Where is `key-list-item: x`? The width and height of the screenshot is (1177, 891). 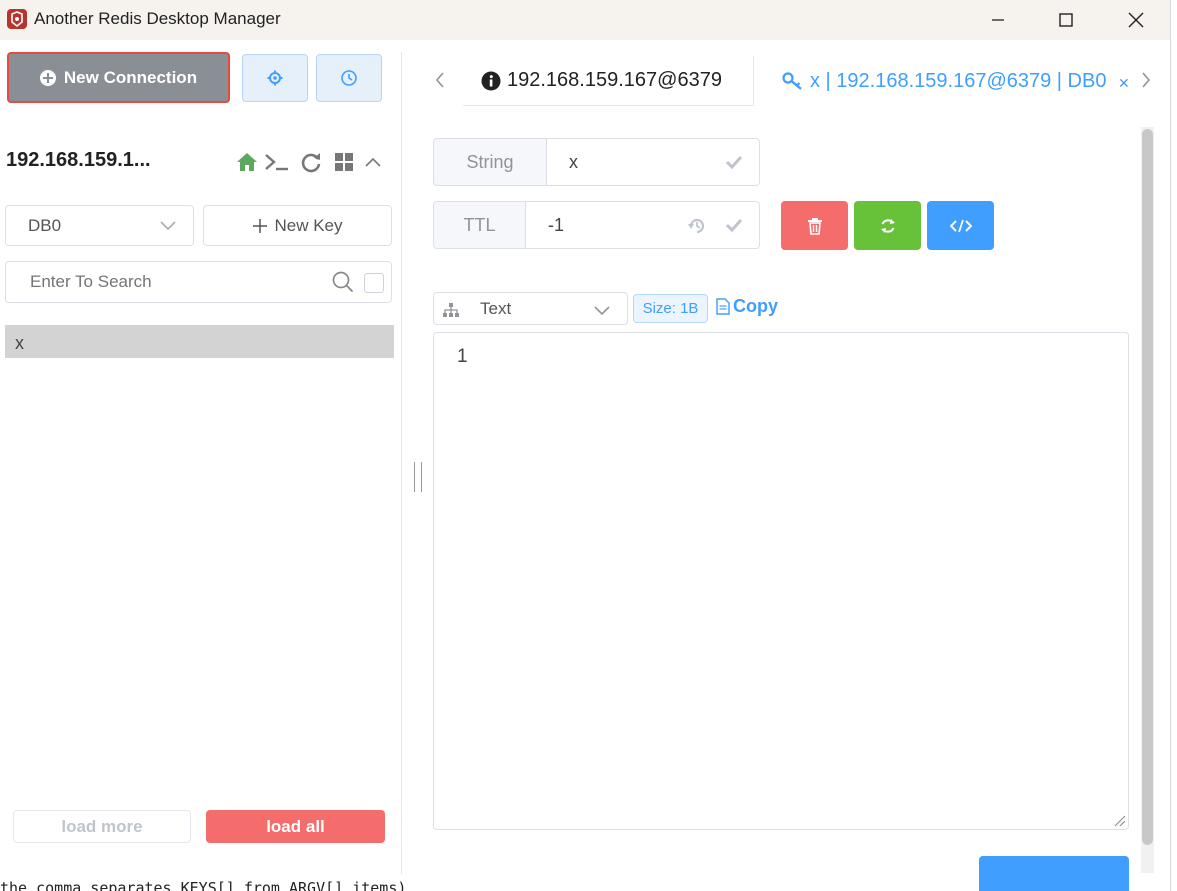
key-list-item: x is located at coordinates (199, 341).